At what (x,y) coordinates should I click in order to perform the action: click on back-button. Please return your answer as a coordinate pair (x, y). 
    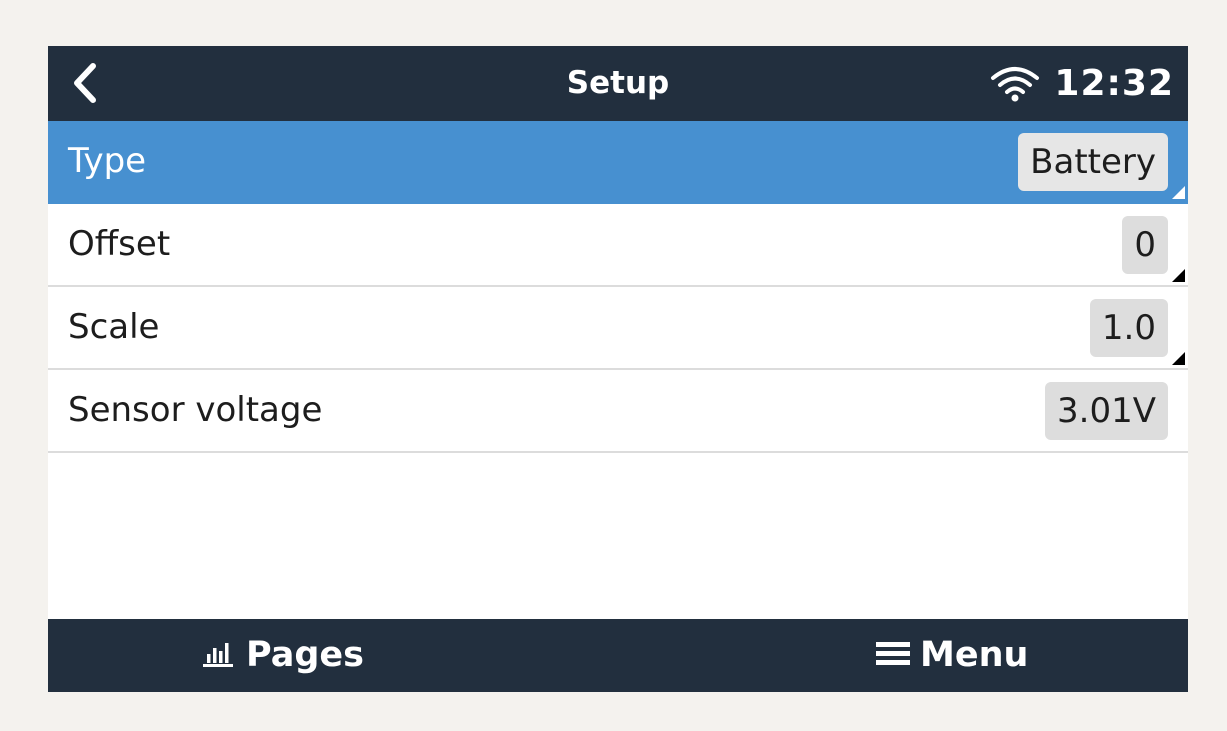
    Looking at the image, I should click on (87, 83).